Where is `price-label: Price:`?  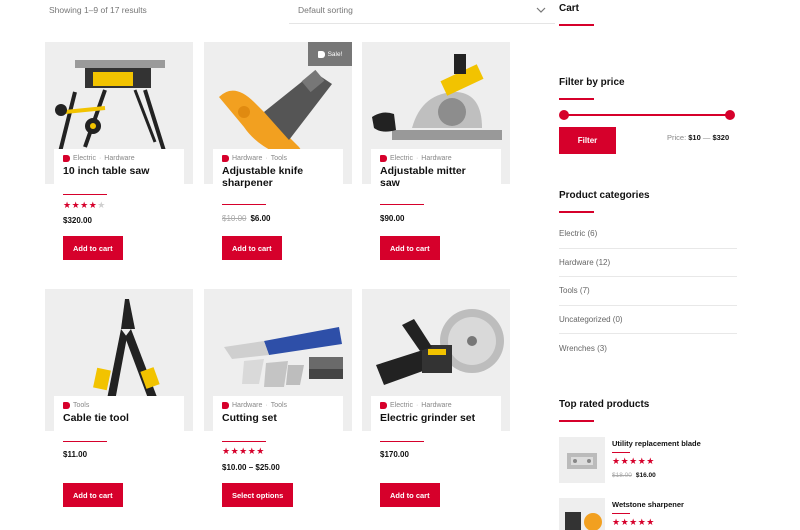 price-label: Price: is located at coordinates (677, 137).